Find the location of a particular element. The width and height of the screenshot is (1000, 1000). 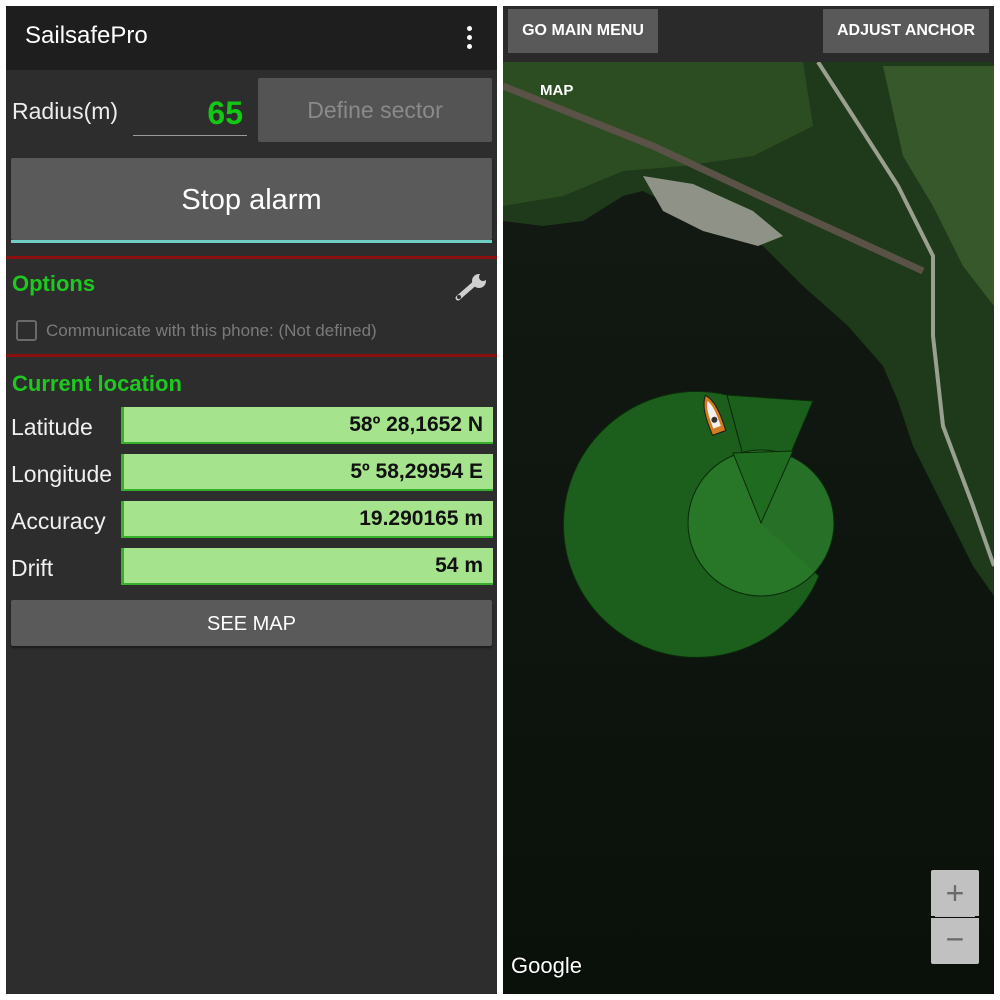

map-toolbar: GO MAIN MENU ADJUST ANCHOR is located at coordinates (748, 34).